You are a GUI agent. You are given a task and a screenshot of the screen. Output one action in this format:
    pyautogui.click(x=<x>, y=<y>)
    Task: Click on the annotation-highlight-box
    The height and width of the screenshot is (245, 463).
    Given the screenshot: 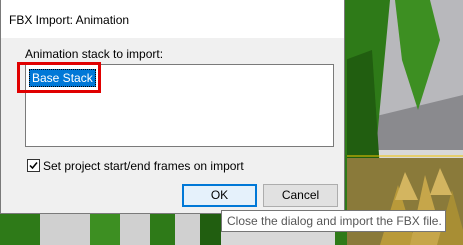 What is the action you would take?
    pyautogui.click(x=59, y=77)
    